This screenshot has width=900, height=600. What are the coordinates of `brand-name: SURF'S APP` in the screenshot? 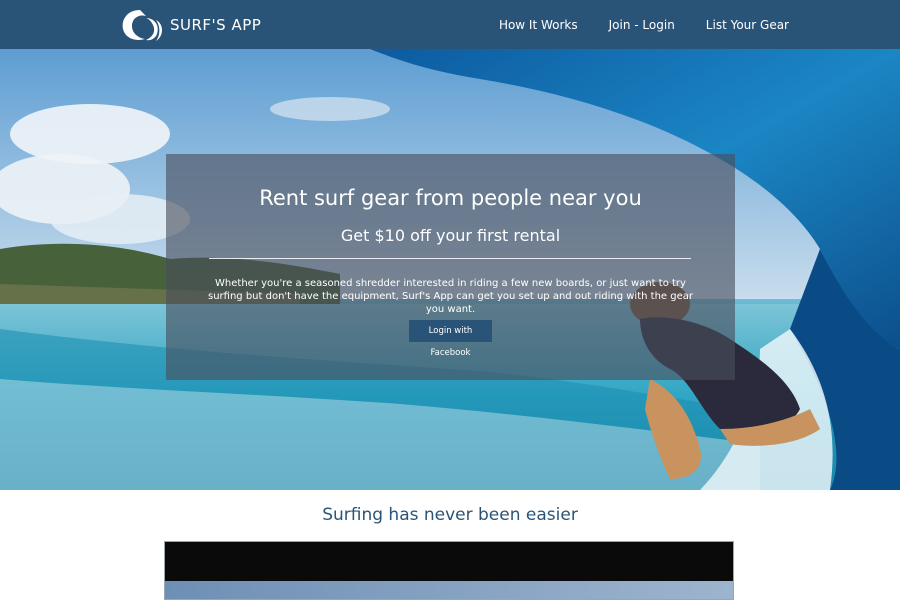 It's located at (216, 25).